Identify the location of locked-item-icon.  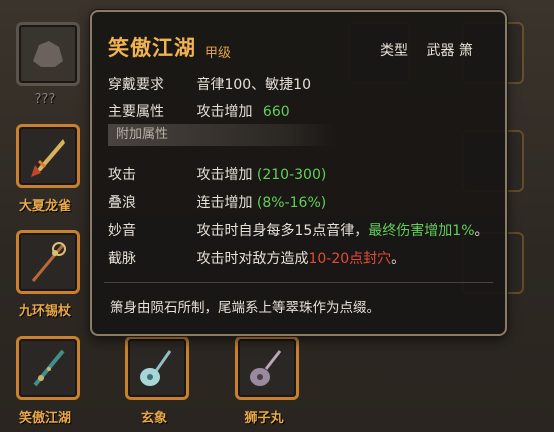
(48, 54).